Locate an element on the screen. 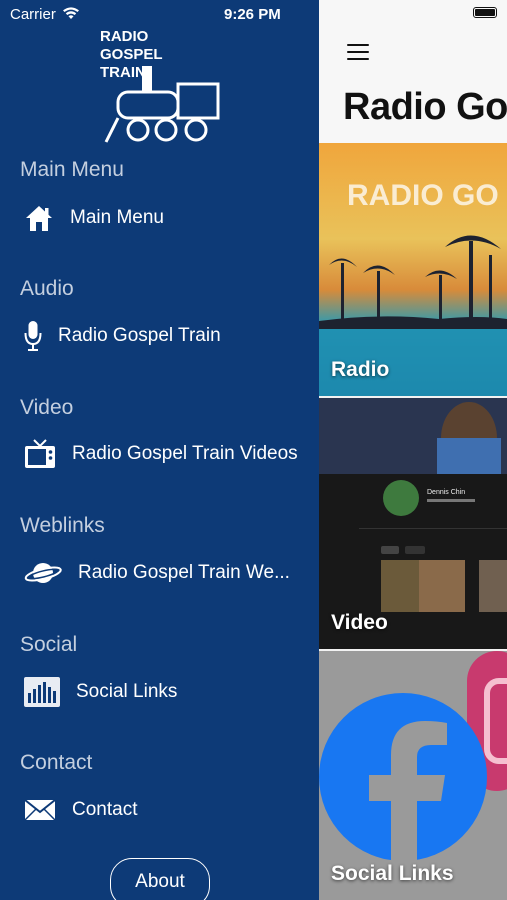  status-time: 9:26 PM is located at coordinates (252, 14).